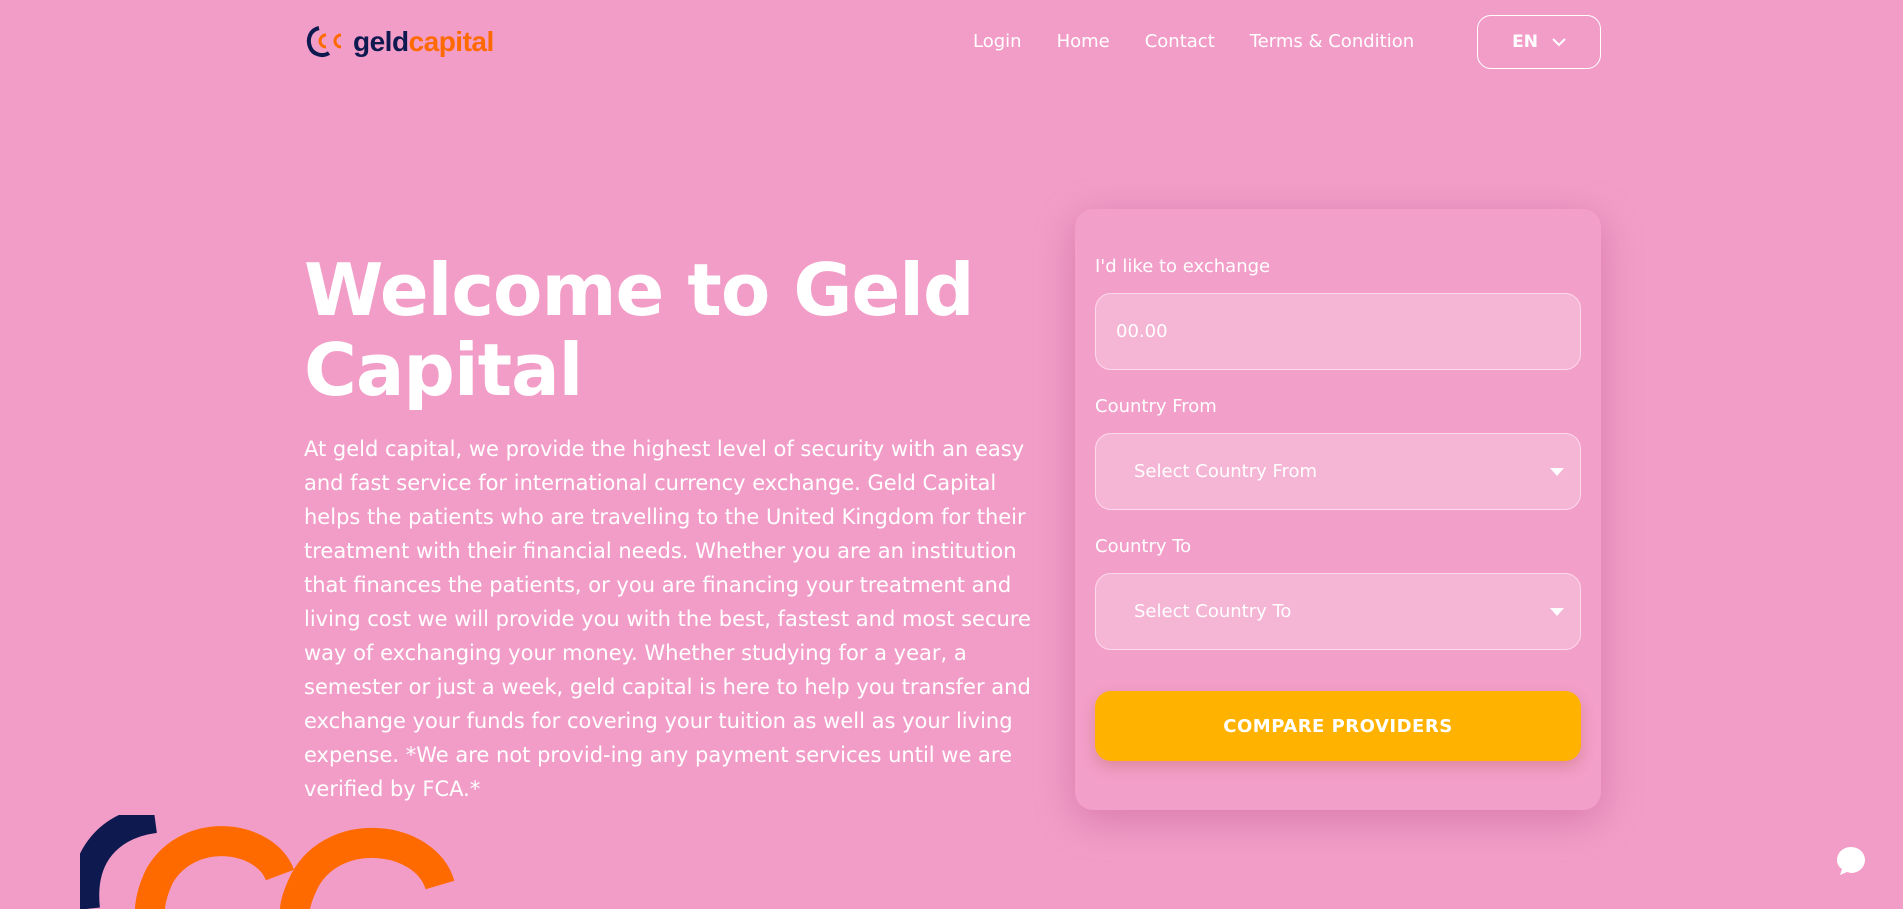  Describe the element at coordinates (1851, 861) in the screenshot. I see `chat-bubble-icon` at that location.